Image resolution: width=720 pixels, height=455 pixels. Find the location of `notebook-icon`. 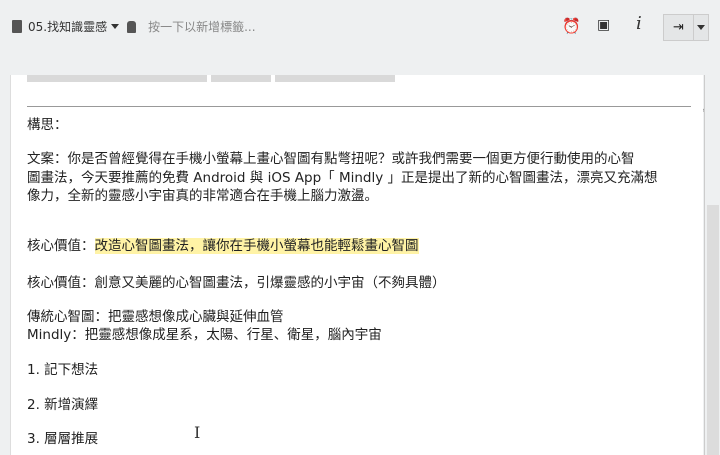

notebook-icon is located at coordinates (17, 26).